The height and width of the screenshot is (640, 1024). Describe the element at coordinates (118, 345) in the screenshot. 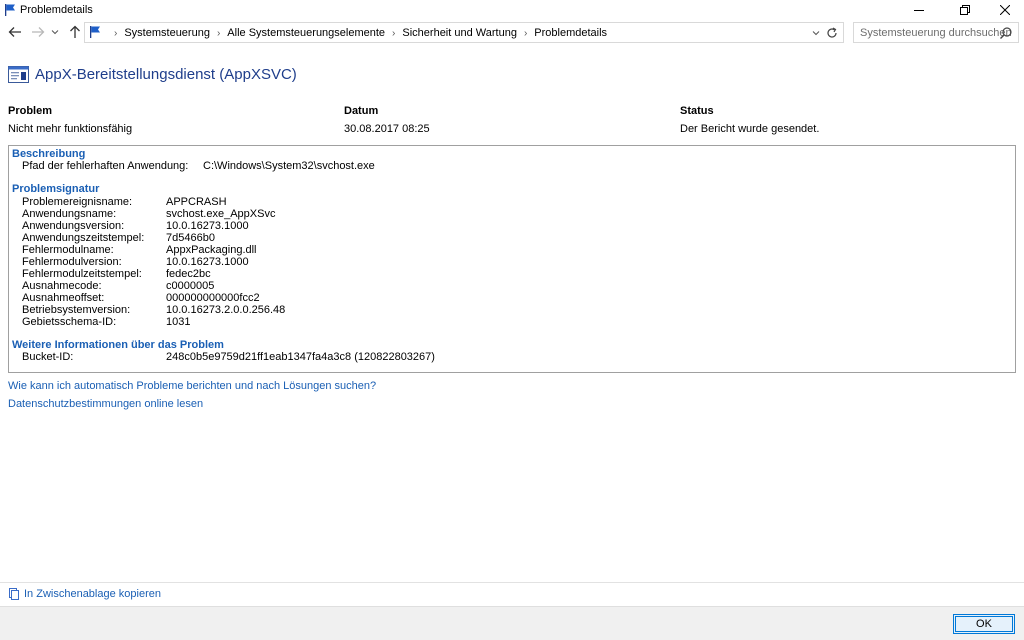

I see `more-info-heading: Weitere Informationen über das Problem` at that location.